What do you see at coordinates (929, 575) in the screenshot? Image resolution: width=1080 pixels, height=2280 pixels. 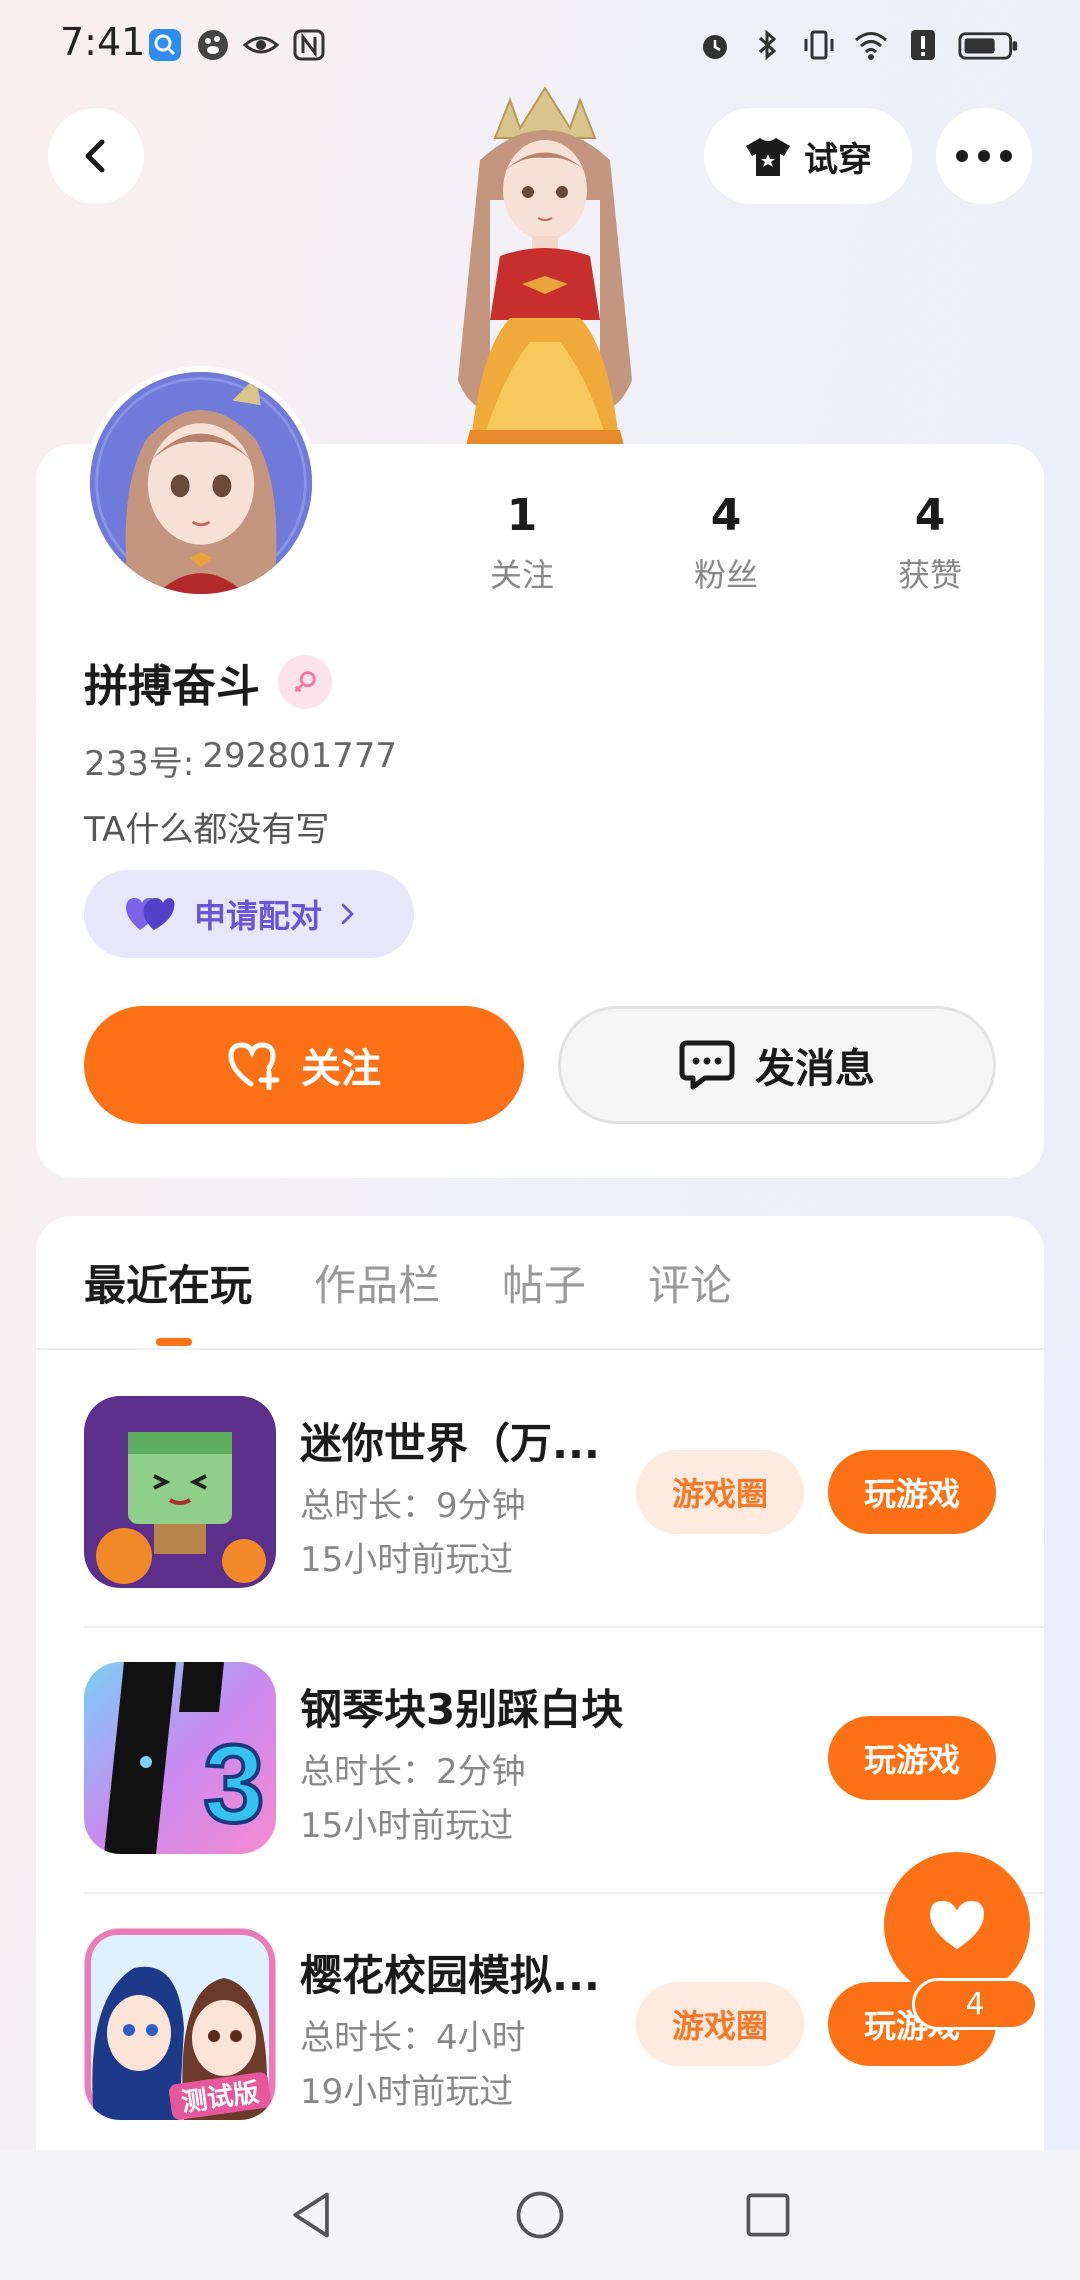 I see `stat-likes-label: 获赞` at bounding box center [929, 575].